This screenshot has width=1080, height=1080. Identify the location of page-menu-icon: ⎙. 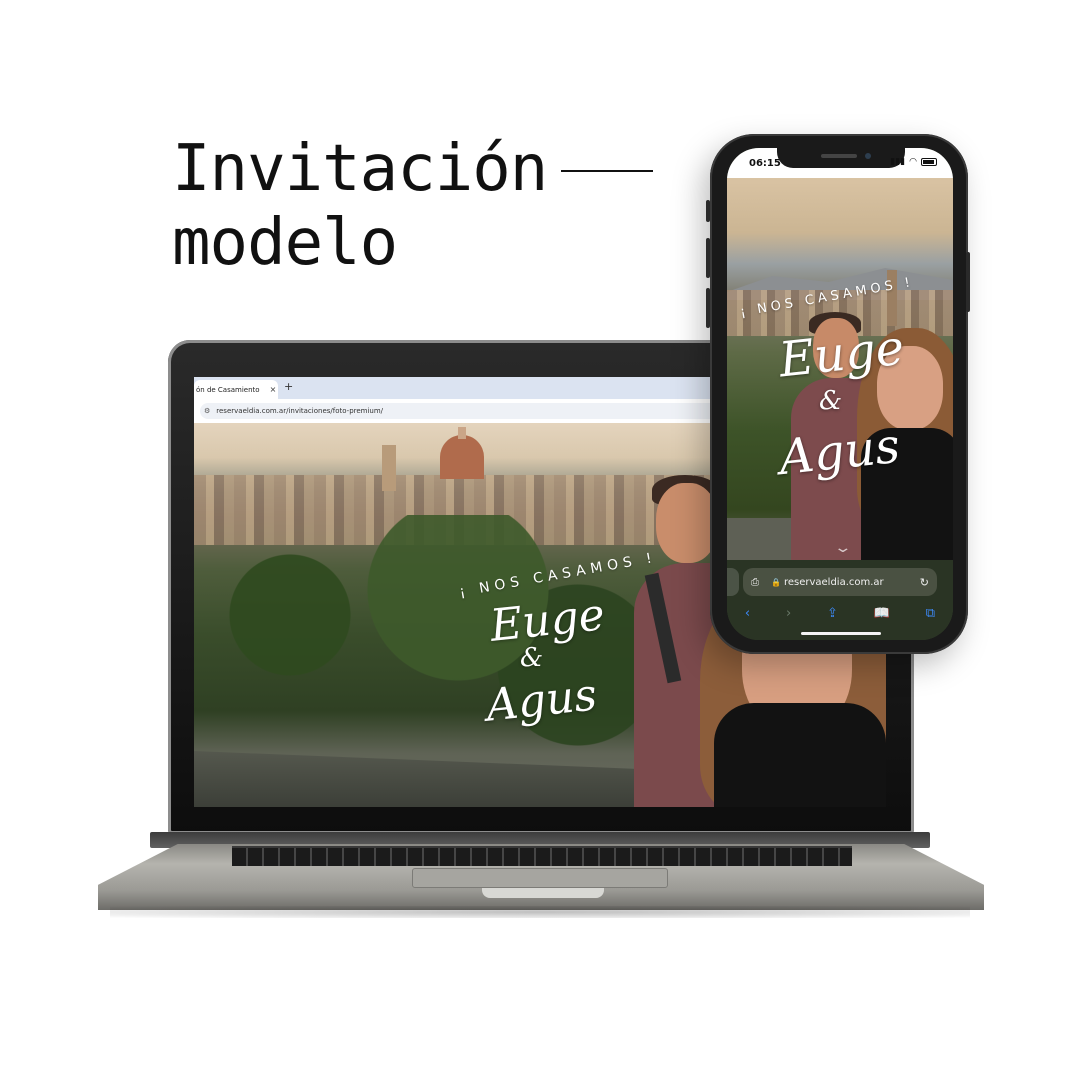
(755, 582).